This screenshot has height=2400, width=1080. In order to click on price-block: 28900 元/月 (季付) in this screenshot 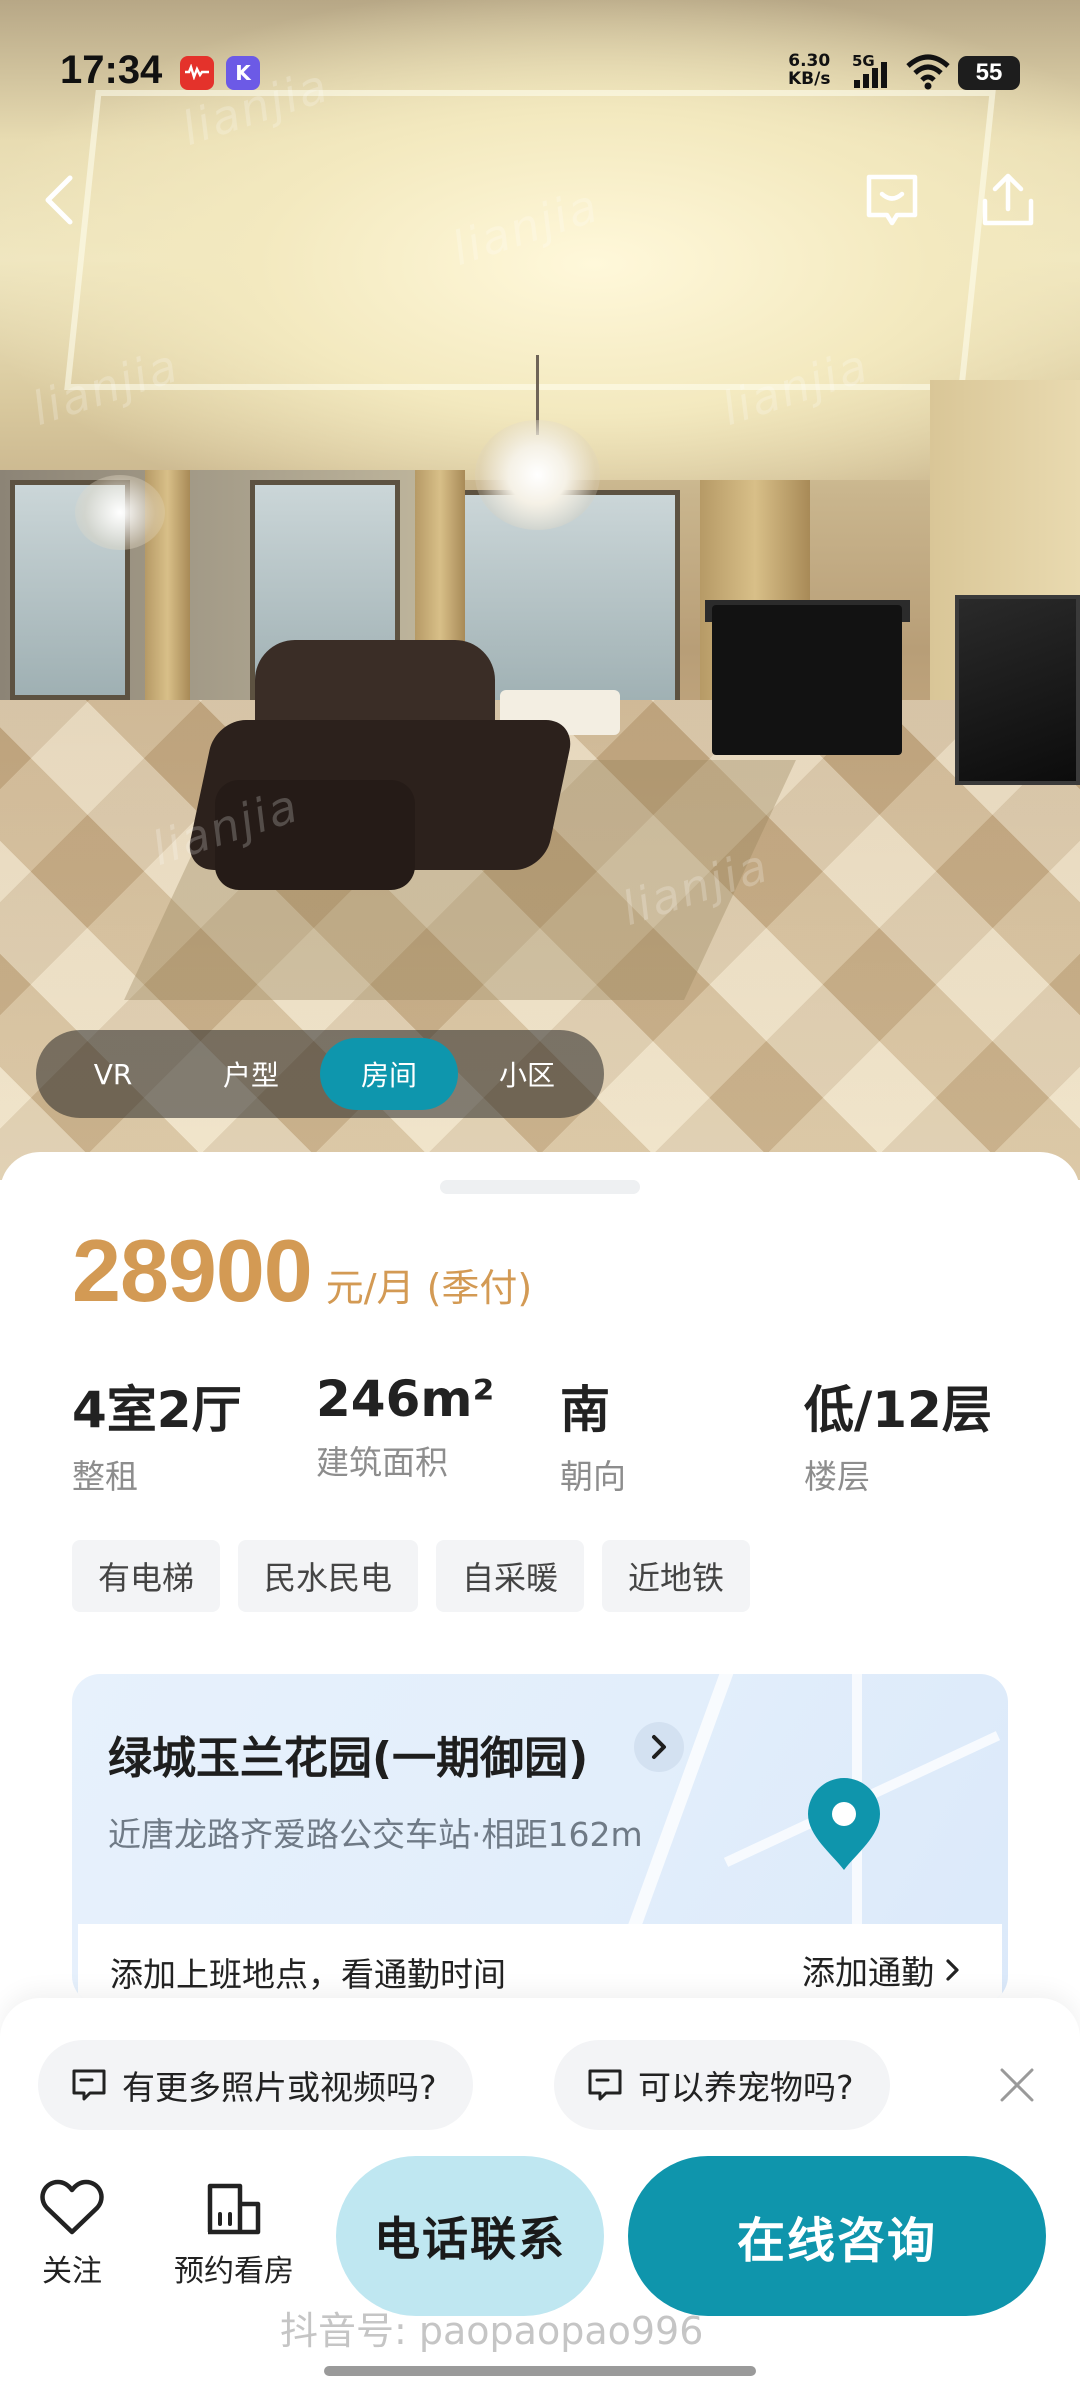, I will do `click(302, 1271)`.